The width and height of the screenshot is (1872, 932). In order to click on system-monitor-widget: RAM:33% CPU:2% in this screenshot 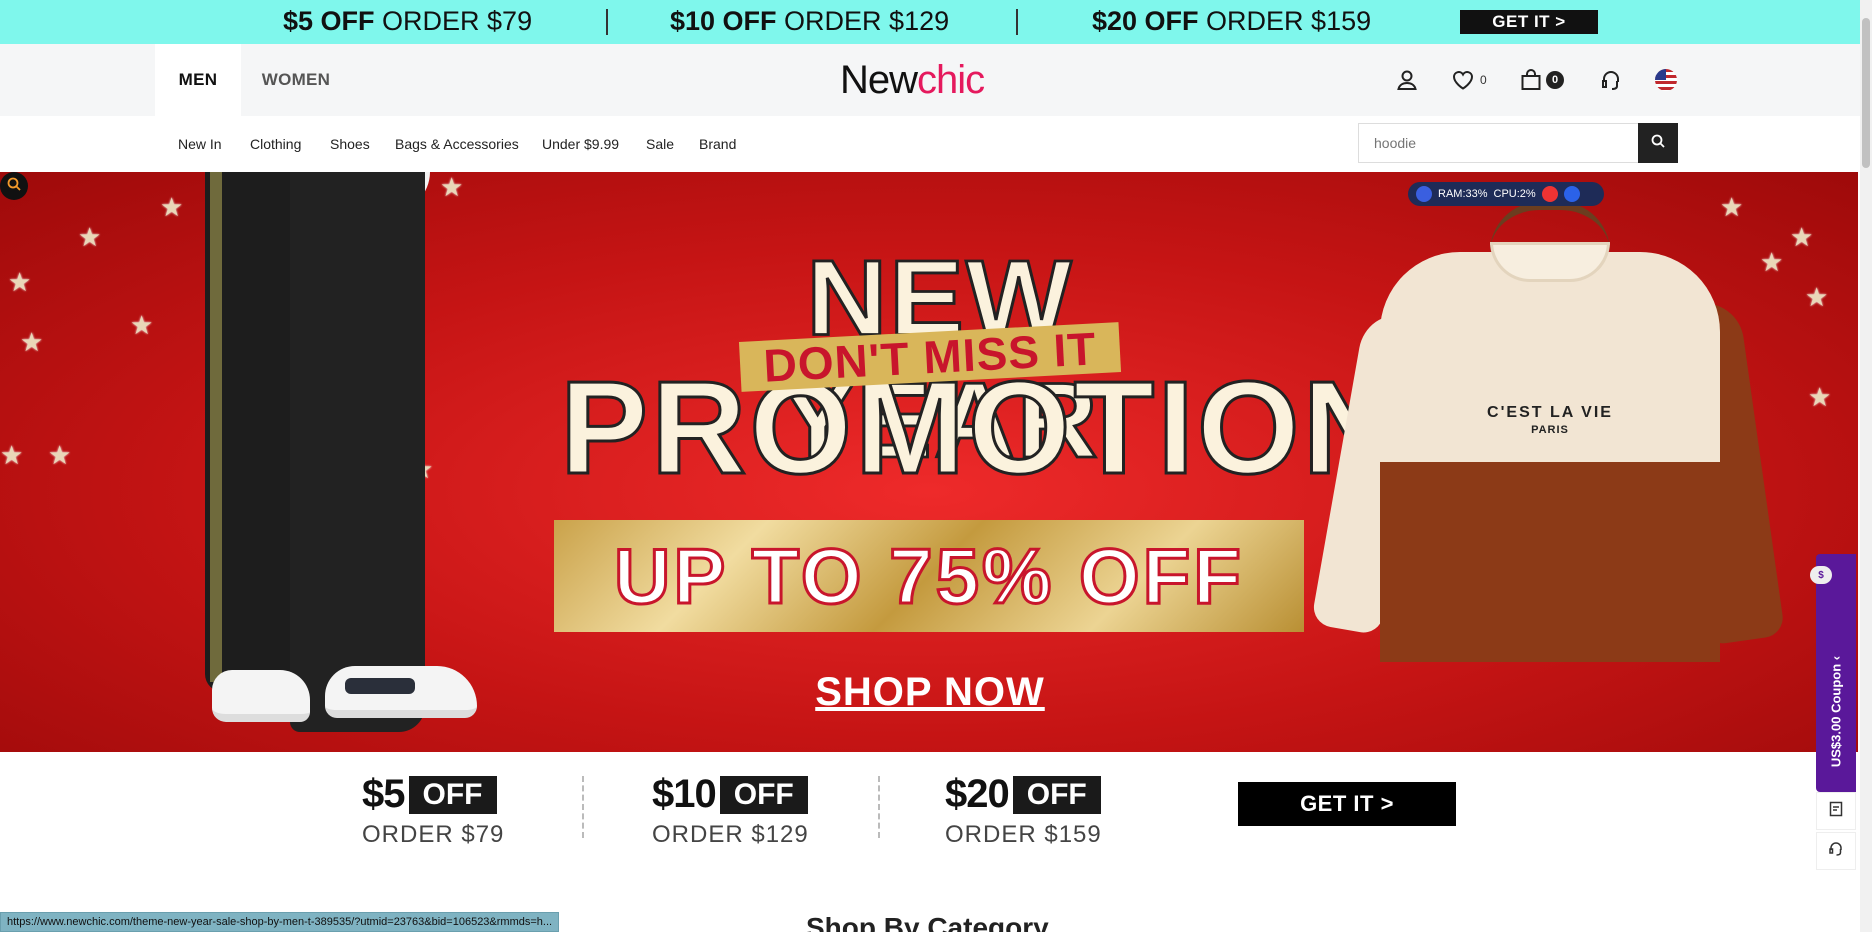, I will do `click(1506, 194)`.